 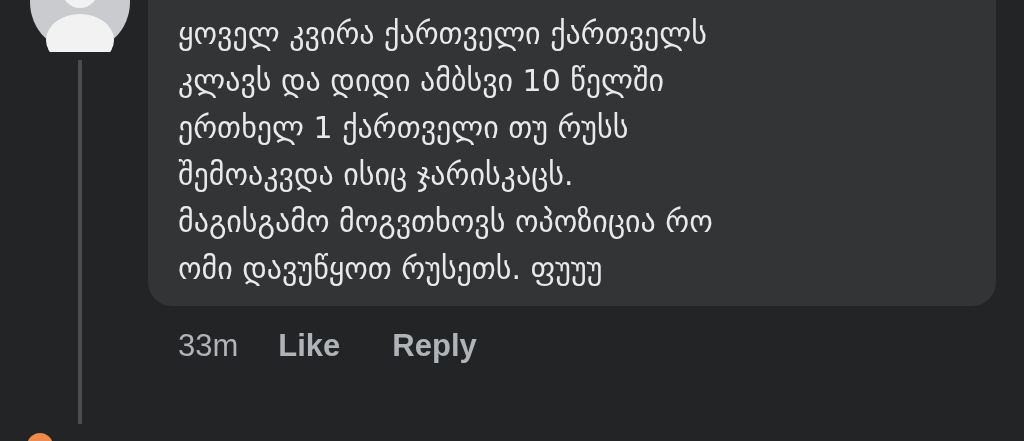 I want to click on comment-time: 33m, so click(x=208, y=346).